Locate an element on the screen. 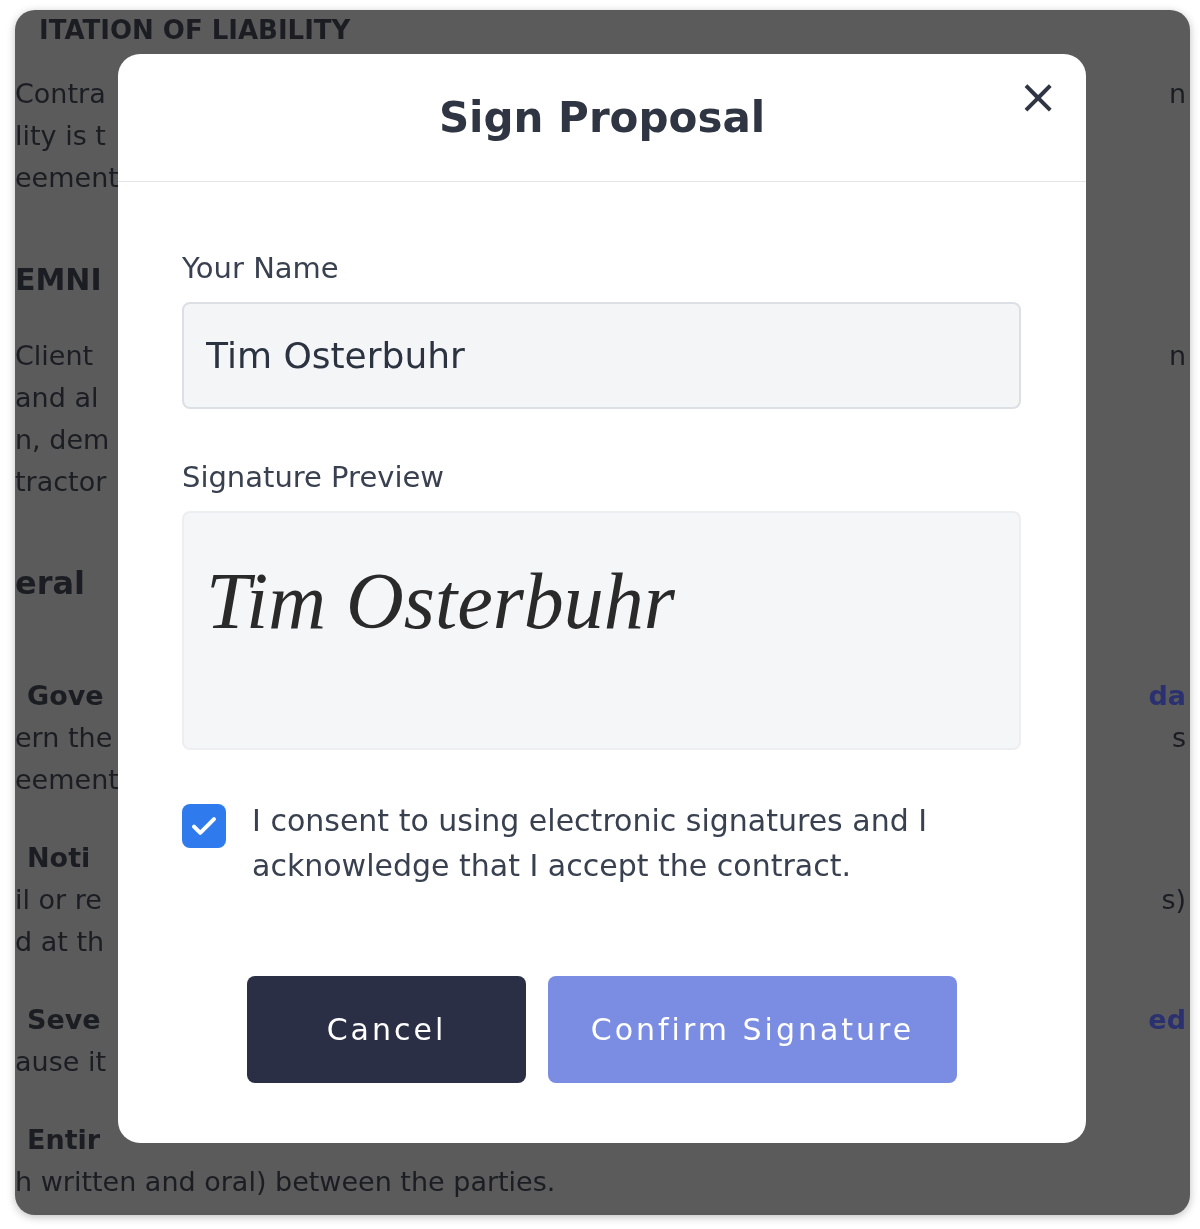 The height and width of the screenshot is (1229, 1200). dialog-title: Sign Proposal is located at coordinates (602, 118).